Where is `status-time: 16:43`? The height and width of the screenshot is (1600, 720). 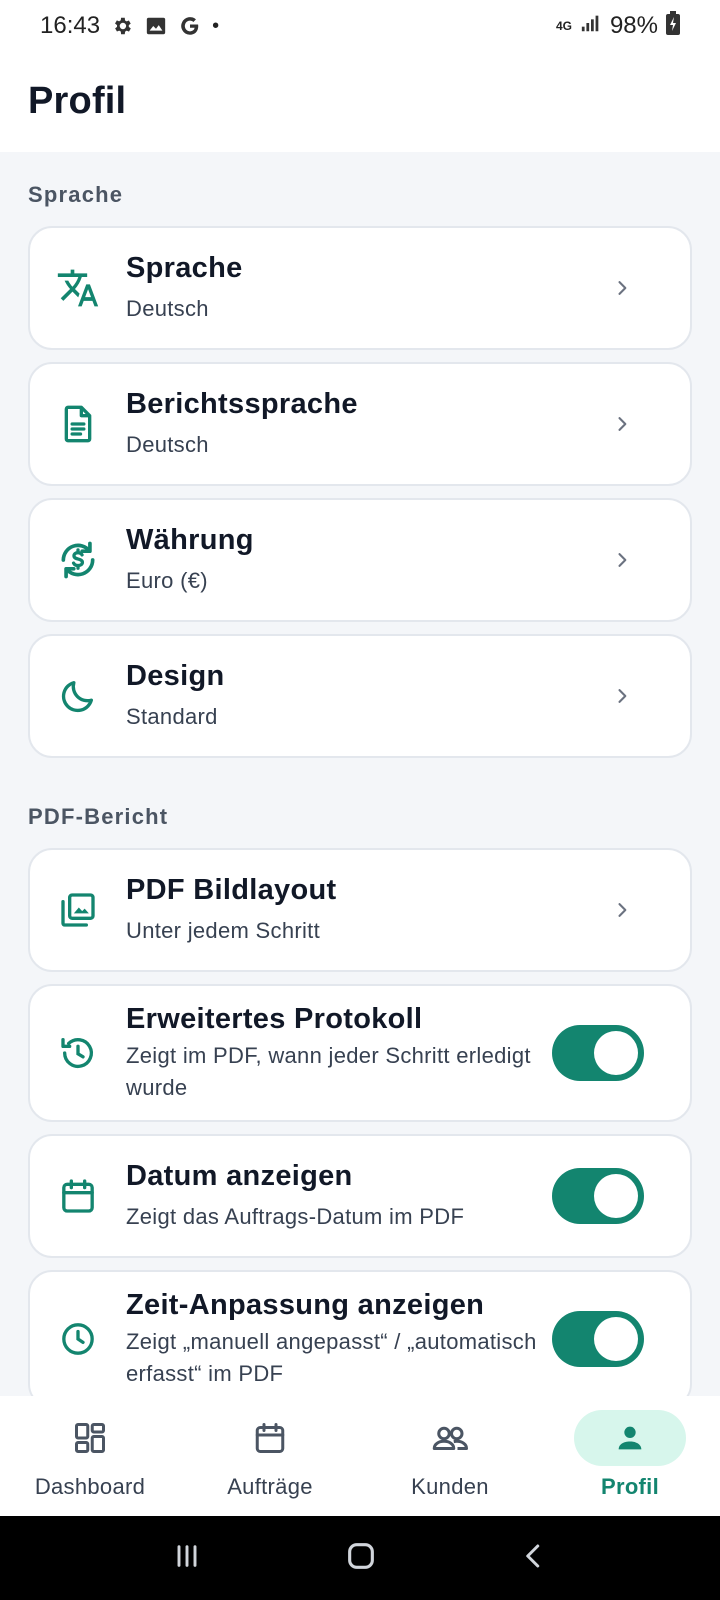 status-time: 16:43 is located at coordinates (70, 25).